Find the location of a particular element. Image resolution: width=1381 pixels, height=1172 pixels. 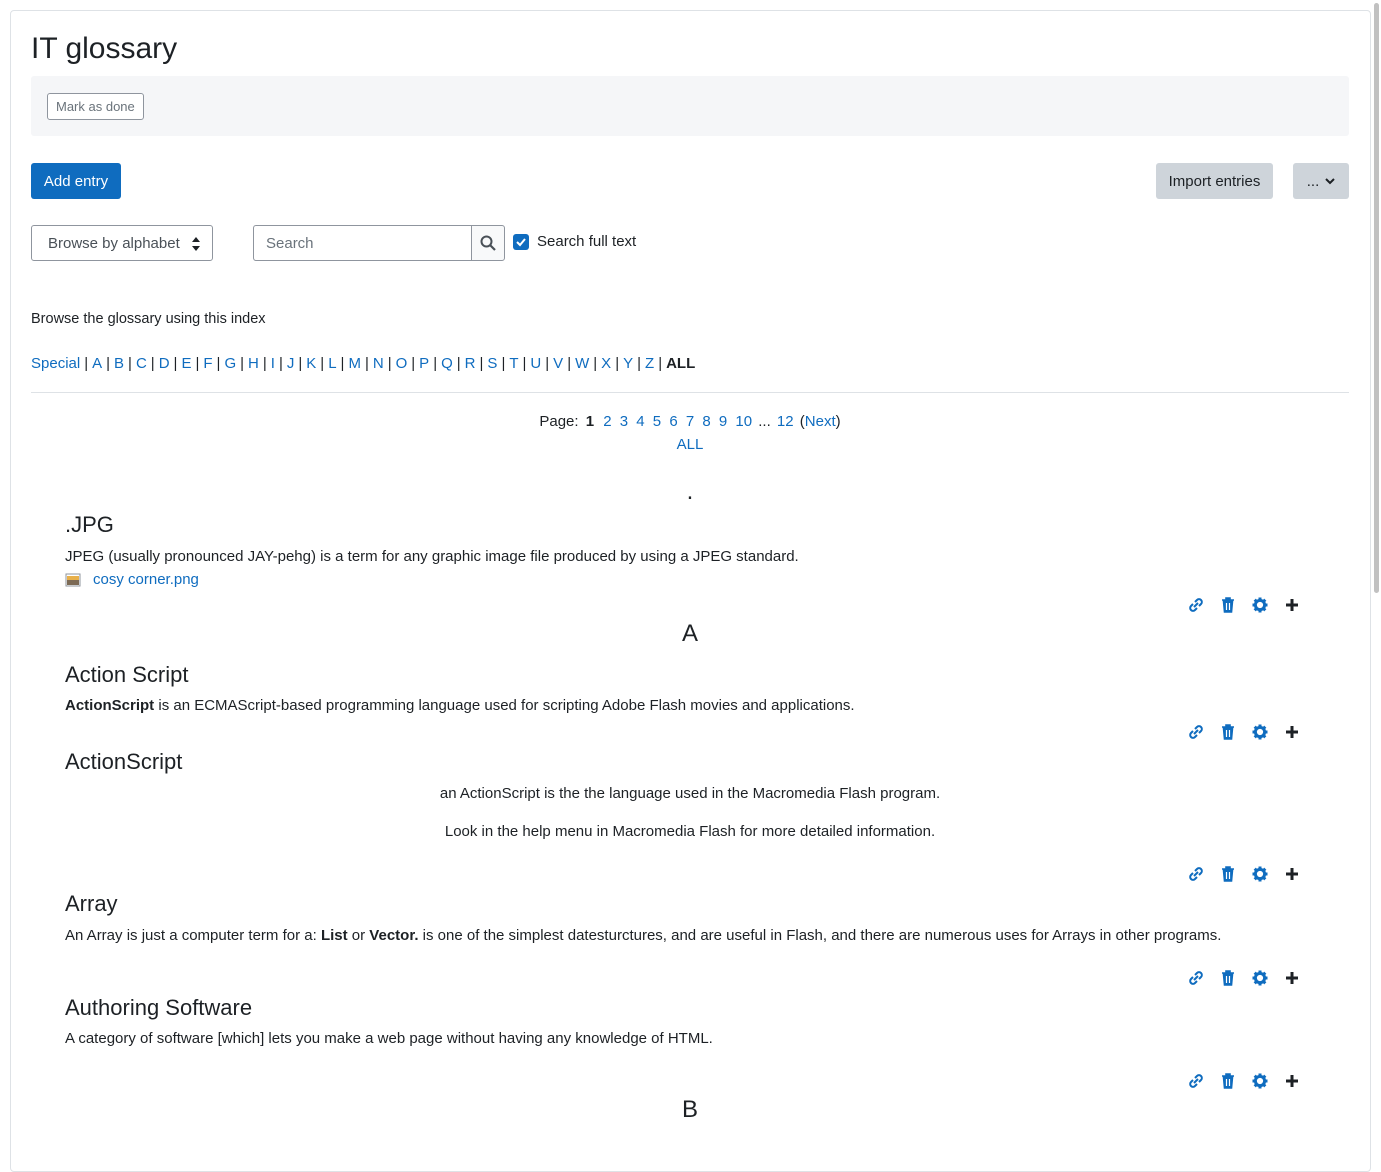

page-link-10: 10 is located at coordinates (743, 421).